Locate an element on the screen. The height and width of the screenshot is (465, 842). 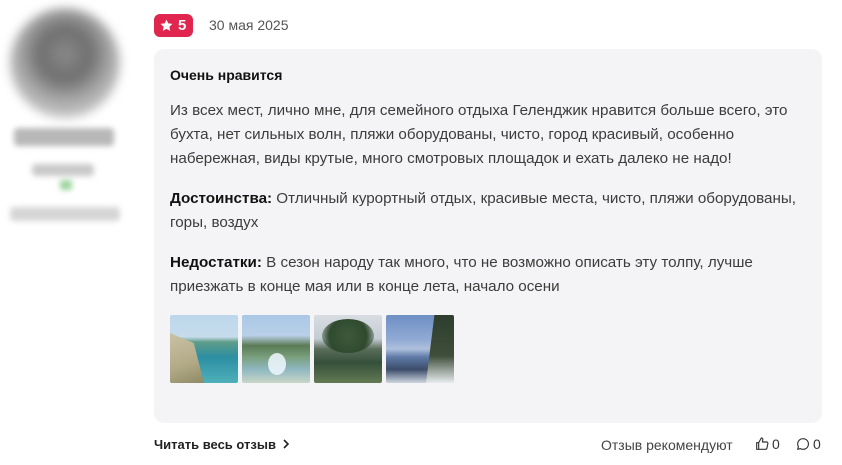
photo-gallery is located at coordinates (488, 349).